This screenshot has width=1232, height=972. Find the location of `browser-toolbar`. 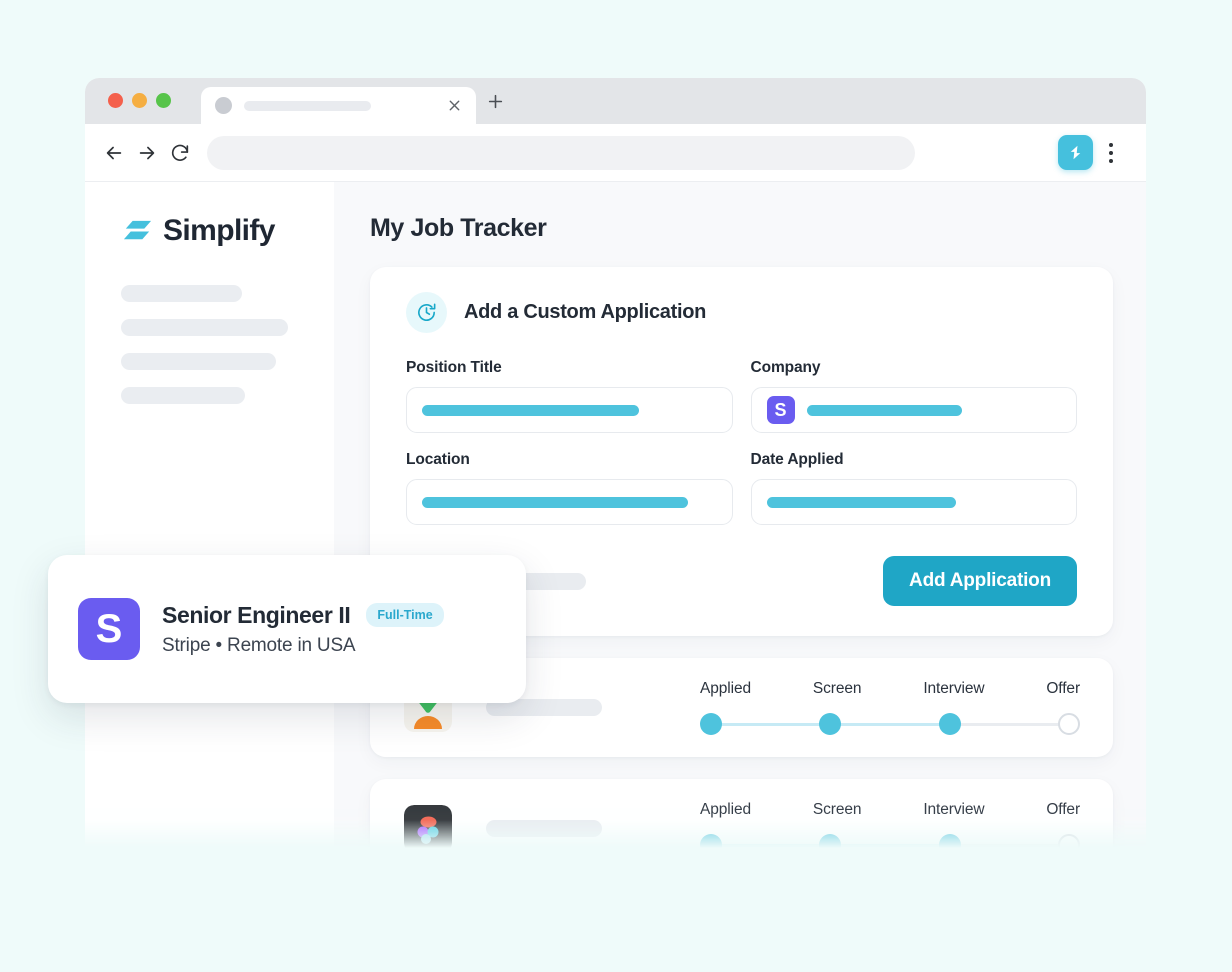

browser-toolbar is located at coordinates (615, 153).